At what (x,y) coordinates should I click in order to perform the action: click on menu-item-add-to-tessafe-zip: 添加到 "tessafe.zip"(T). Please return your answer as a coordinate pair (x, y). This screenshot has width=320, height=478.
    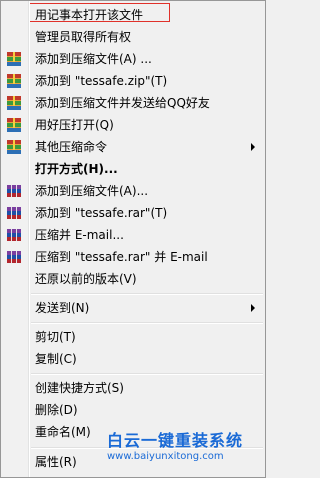
    Looking at the image, I should click on (133, 81).